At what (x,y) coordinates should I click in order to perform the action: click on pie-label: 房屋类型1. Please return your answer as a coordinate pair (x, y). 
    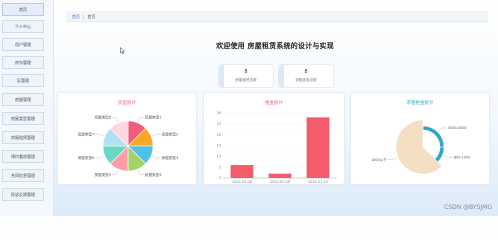
    Looking at the image, I should click on (153, 117).